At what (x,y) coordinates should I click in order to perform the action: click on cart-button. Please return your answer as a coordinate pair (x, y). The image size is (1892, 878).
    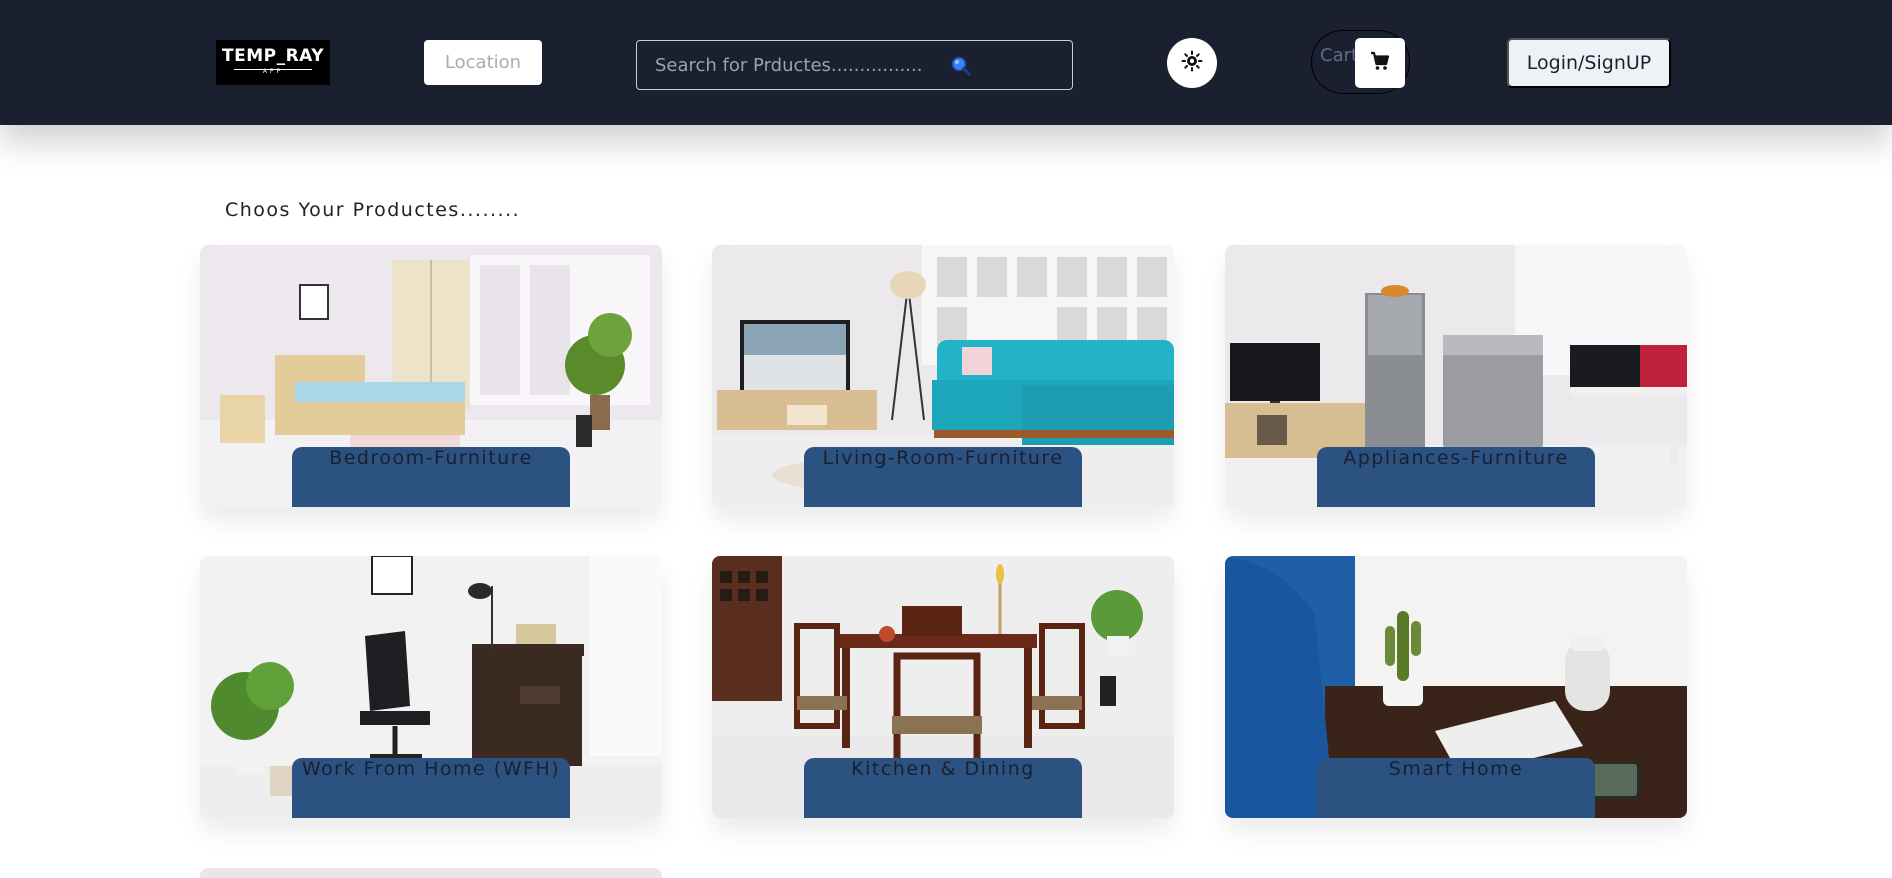
    Looking at the image, I should click on (1380, 63).